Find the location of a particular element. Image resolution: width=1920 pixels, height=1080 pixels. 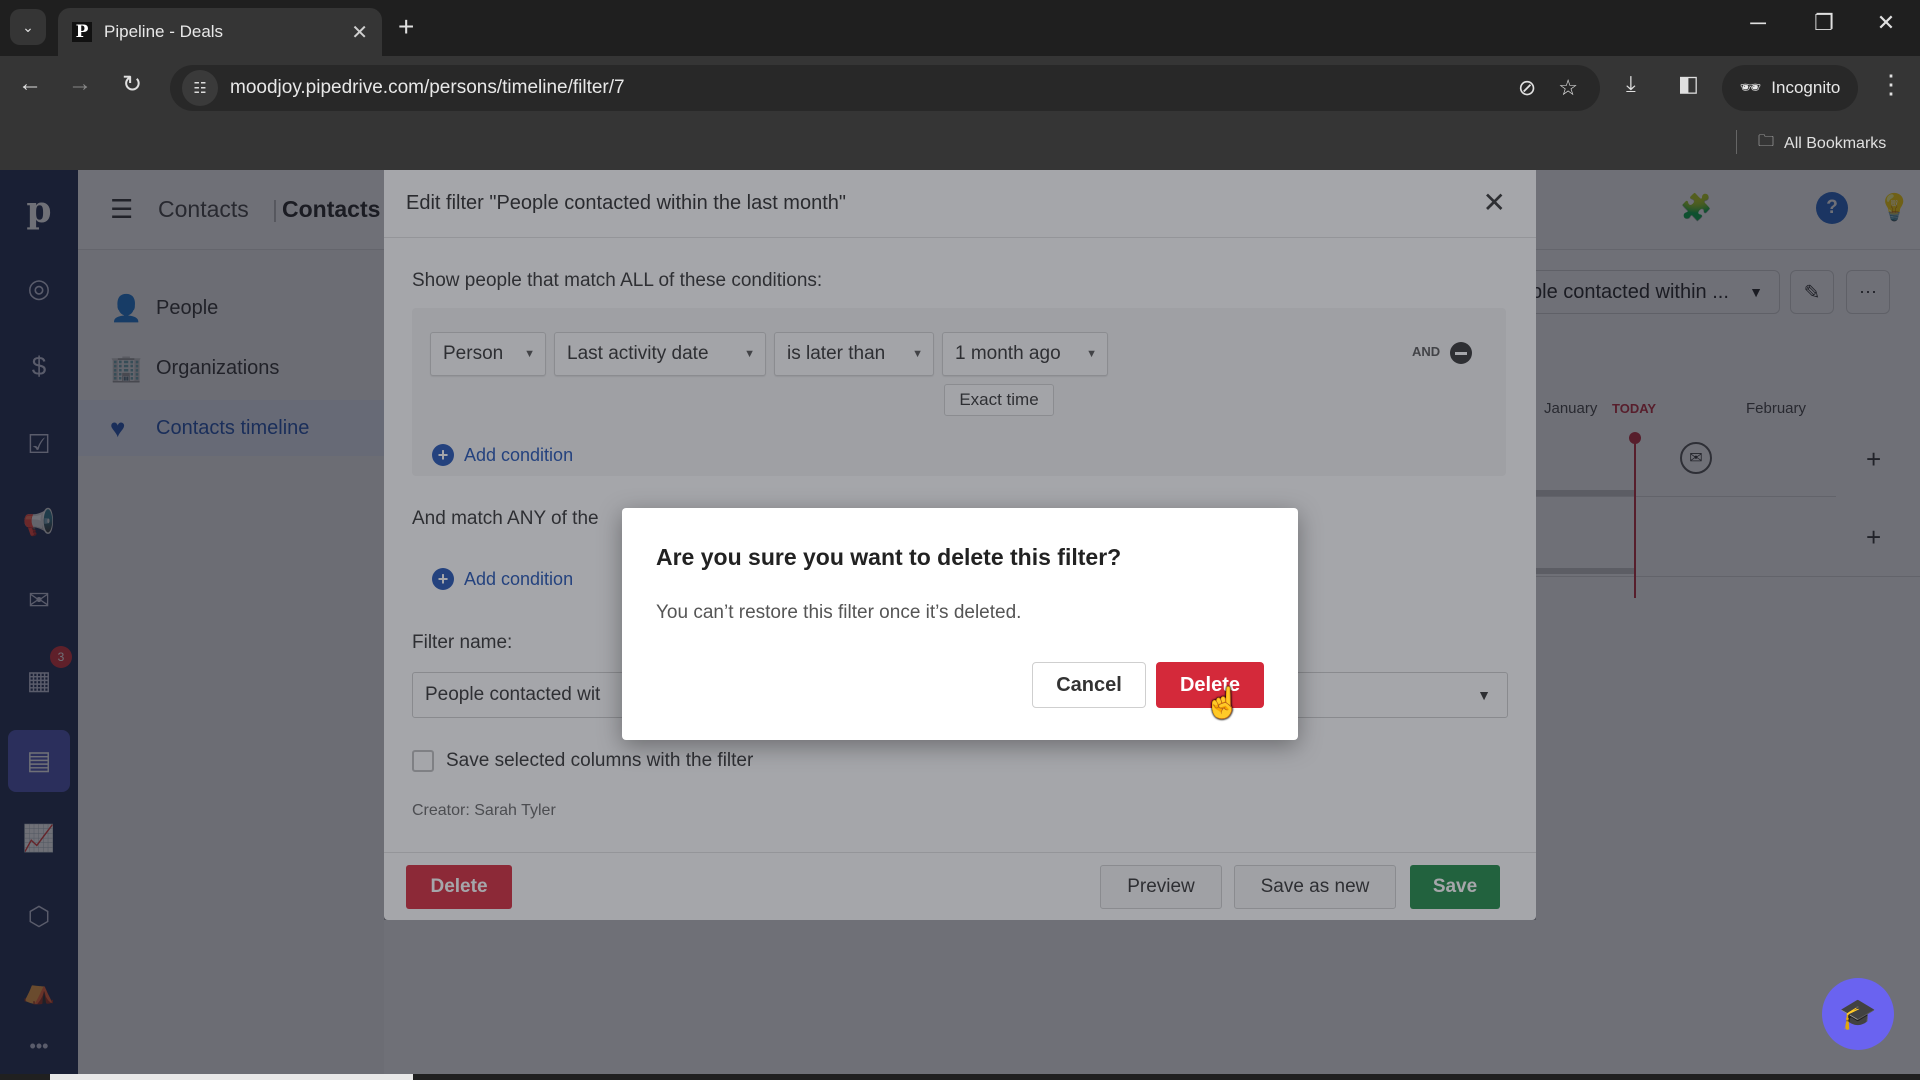

progress-fill is located at coordinates (231, 1077).